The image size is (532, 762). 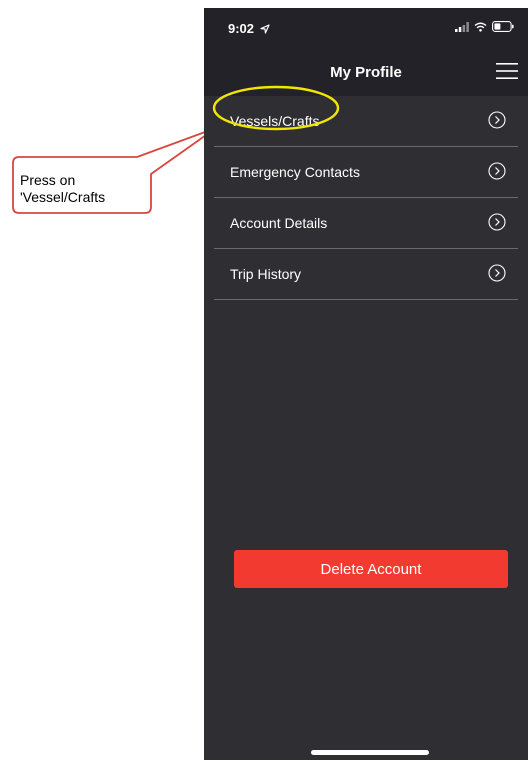 I want to click on page-title: My Profile, so click(x=366, y=72).